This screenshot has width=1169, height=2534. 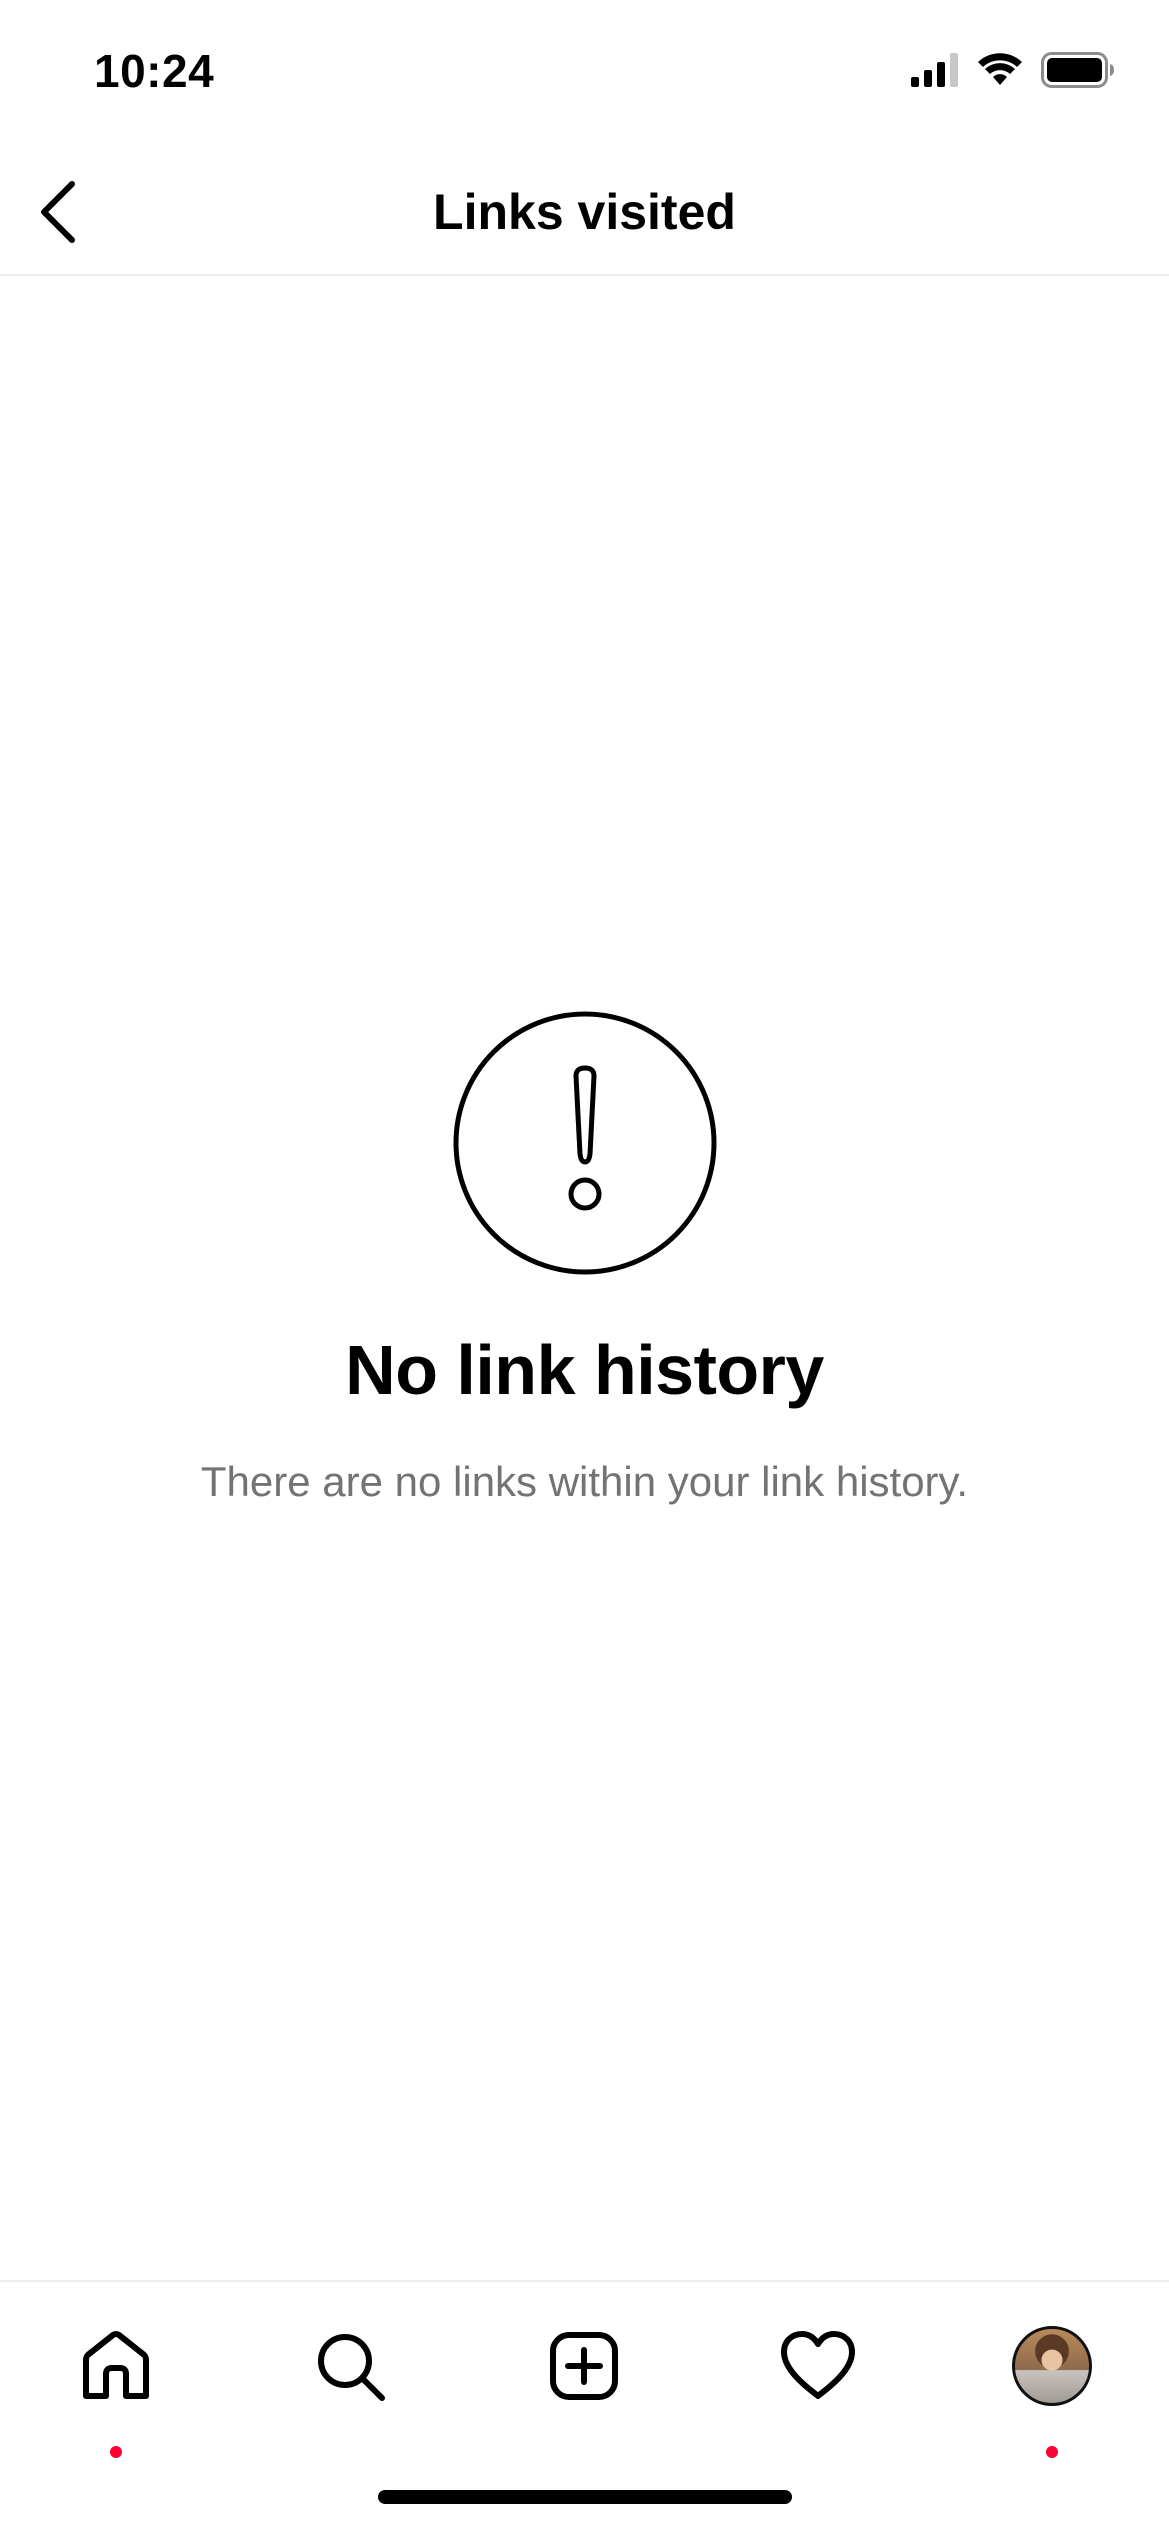 I want to click on tab-home, so click(x=116, y=2387).